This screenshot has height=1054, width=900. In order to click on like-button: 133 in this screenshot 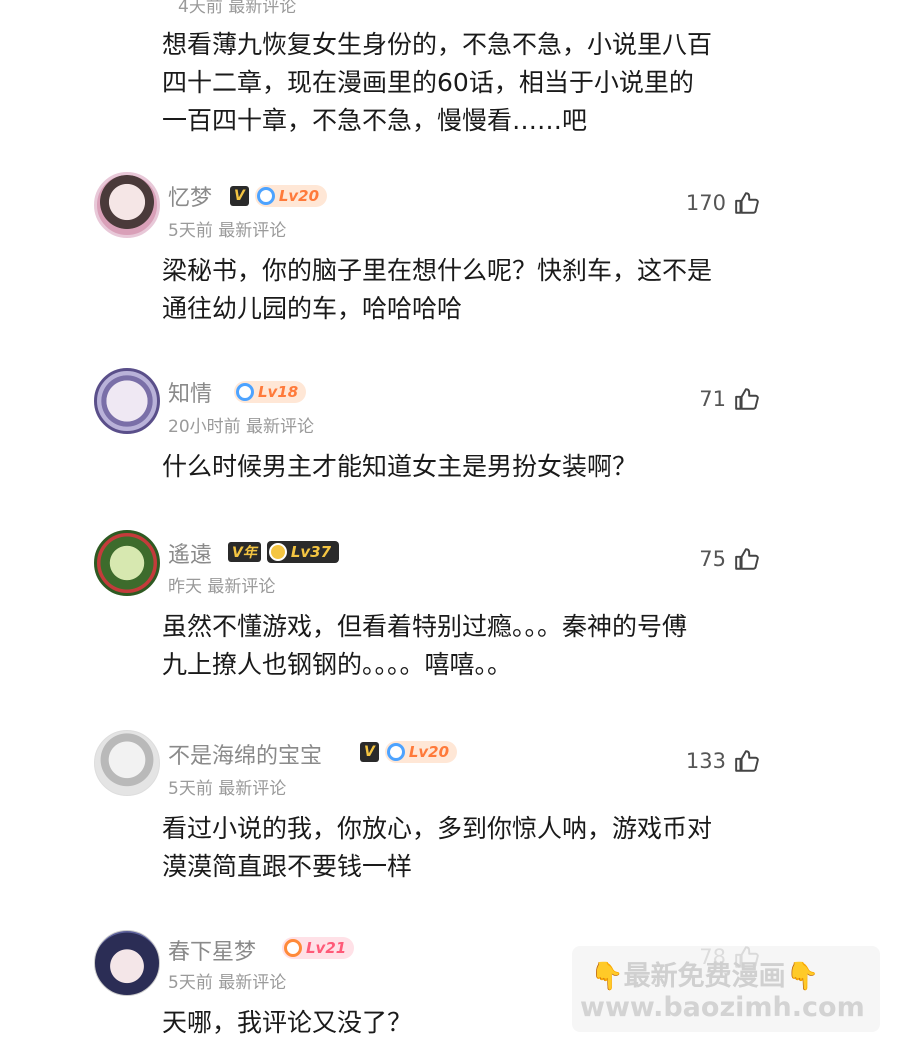, I will do `click(723, 761)`.